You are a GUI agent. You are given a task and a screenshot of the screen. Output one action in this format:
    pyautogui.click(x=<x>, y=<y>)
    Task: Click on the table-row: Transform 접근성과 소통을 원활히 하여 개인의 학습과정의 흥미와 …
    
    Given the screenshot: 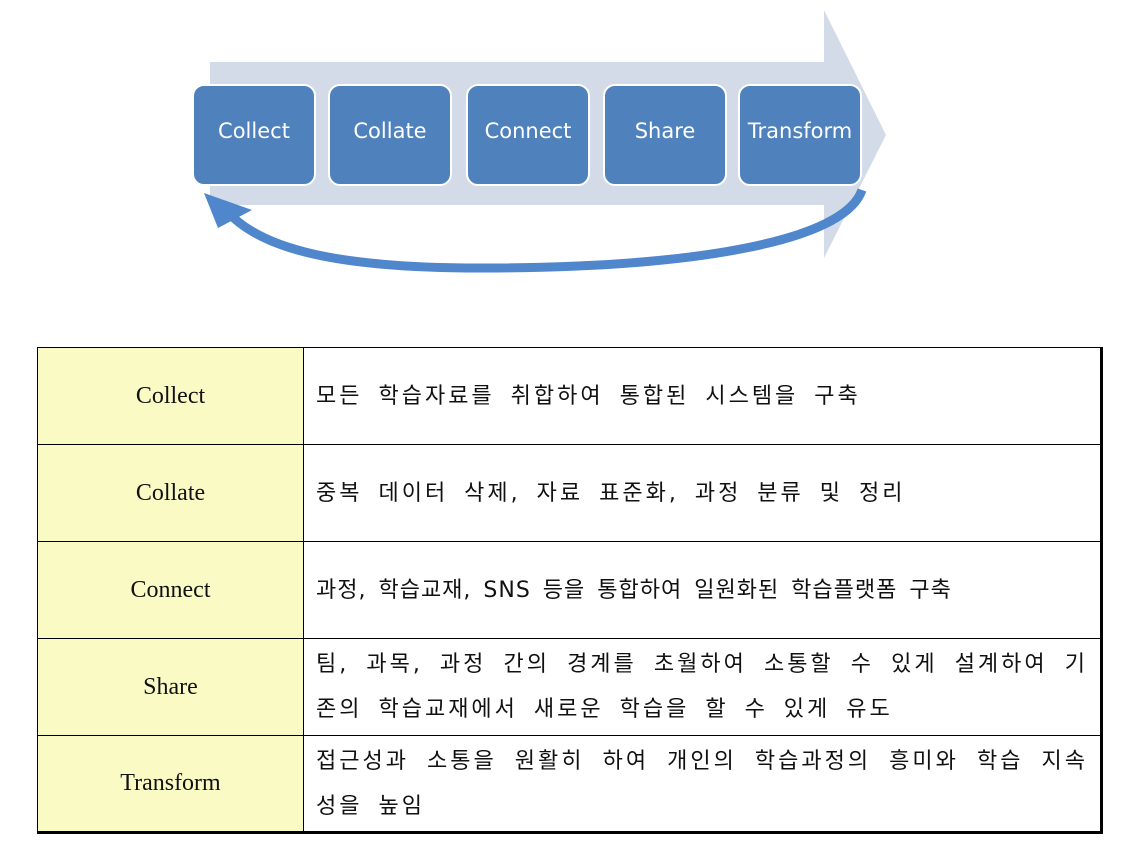 What is the action you would take?
    pyautogui.click(x=569, y=784)
    